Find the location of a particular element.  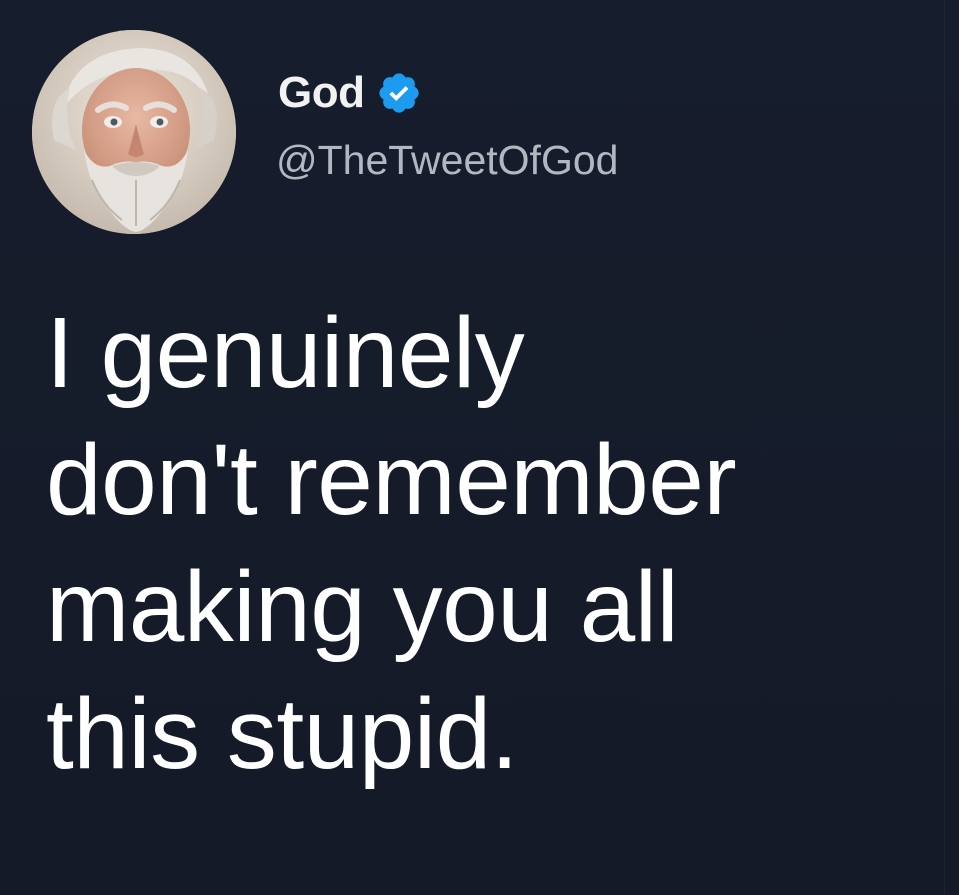

author-name-row: God is located at coordinates (350, 93).